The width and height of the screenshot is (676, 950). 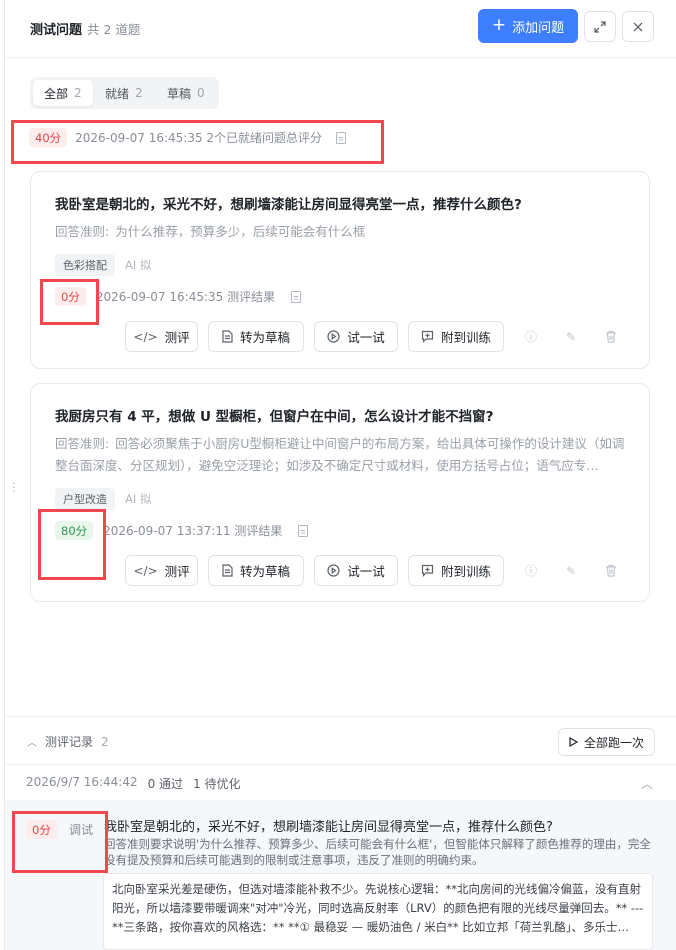 I want to click on question-title: 我厨房只有 4 平，想做 U 型橱柜，但窗户在中间，怎么设计才能不挡窗?, so click(x=274, y=417).